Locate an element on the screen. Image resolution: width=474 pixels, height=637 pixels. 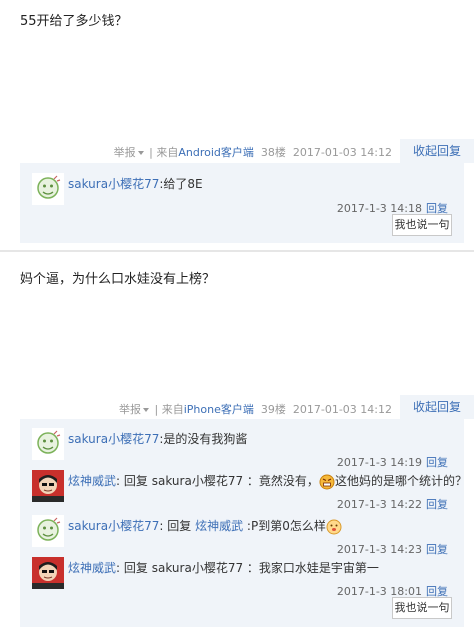
reply-text: sakura小樱花77: 回复 炫神威武 :P到第0怎么样 is located at coordinates (205, 526).